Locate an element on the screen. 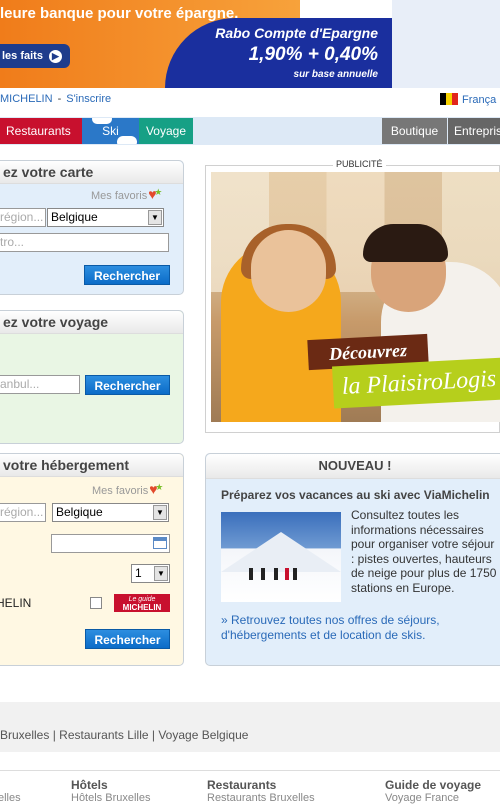 The height and width of the screenshot is (804, 500). language-label: França is located at coordinates (479, 100).